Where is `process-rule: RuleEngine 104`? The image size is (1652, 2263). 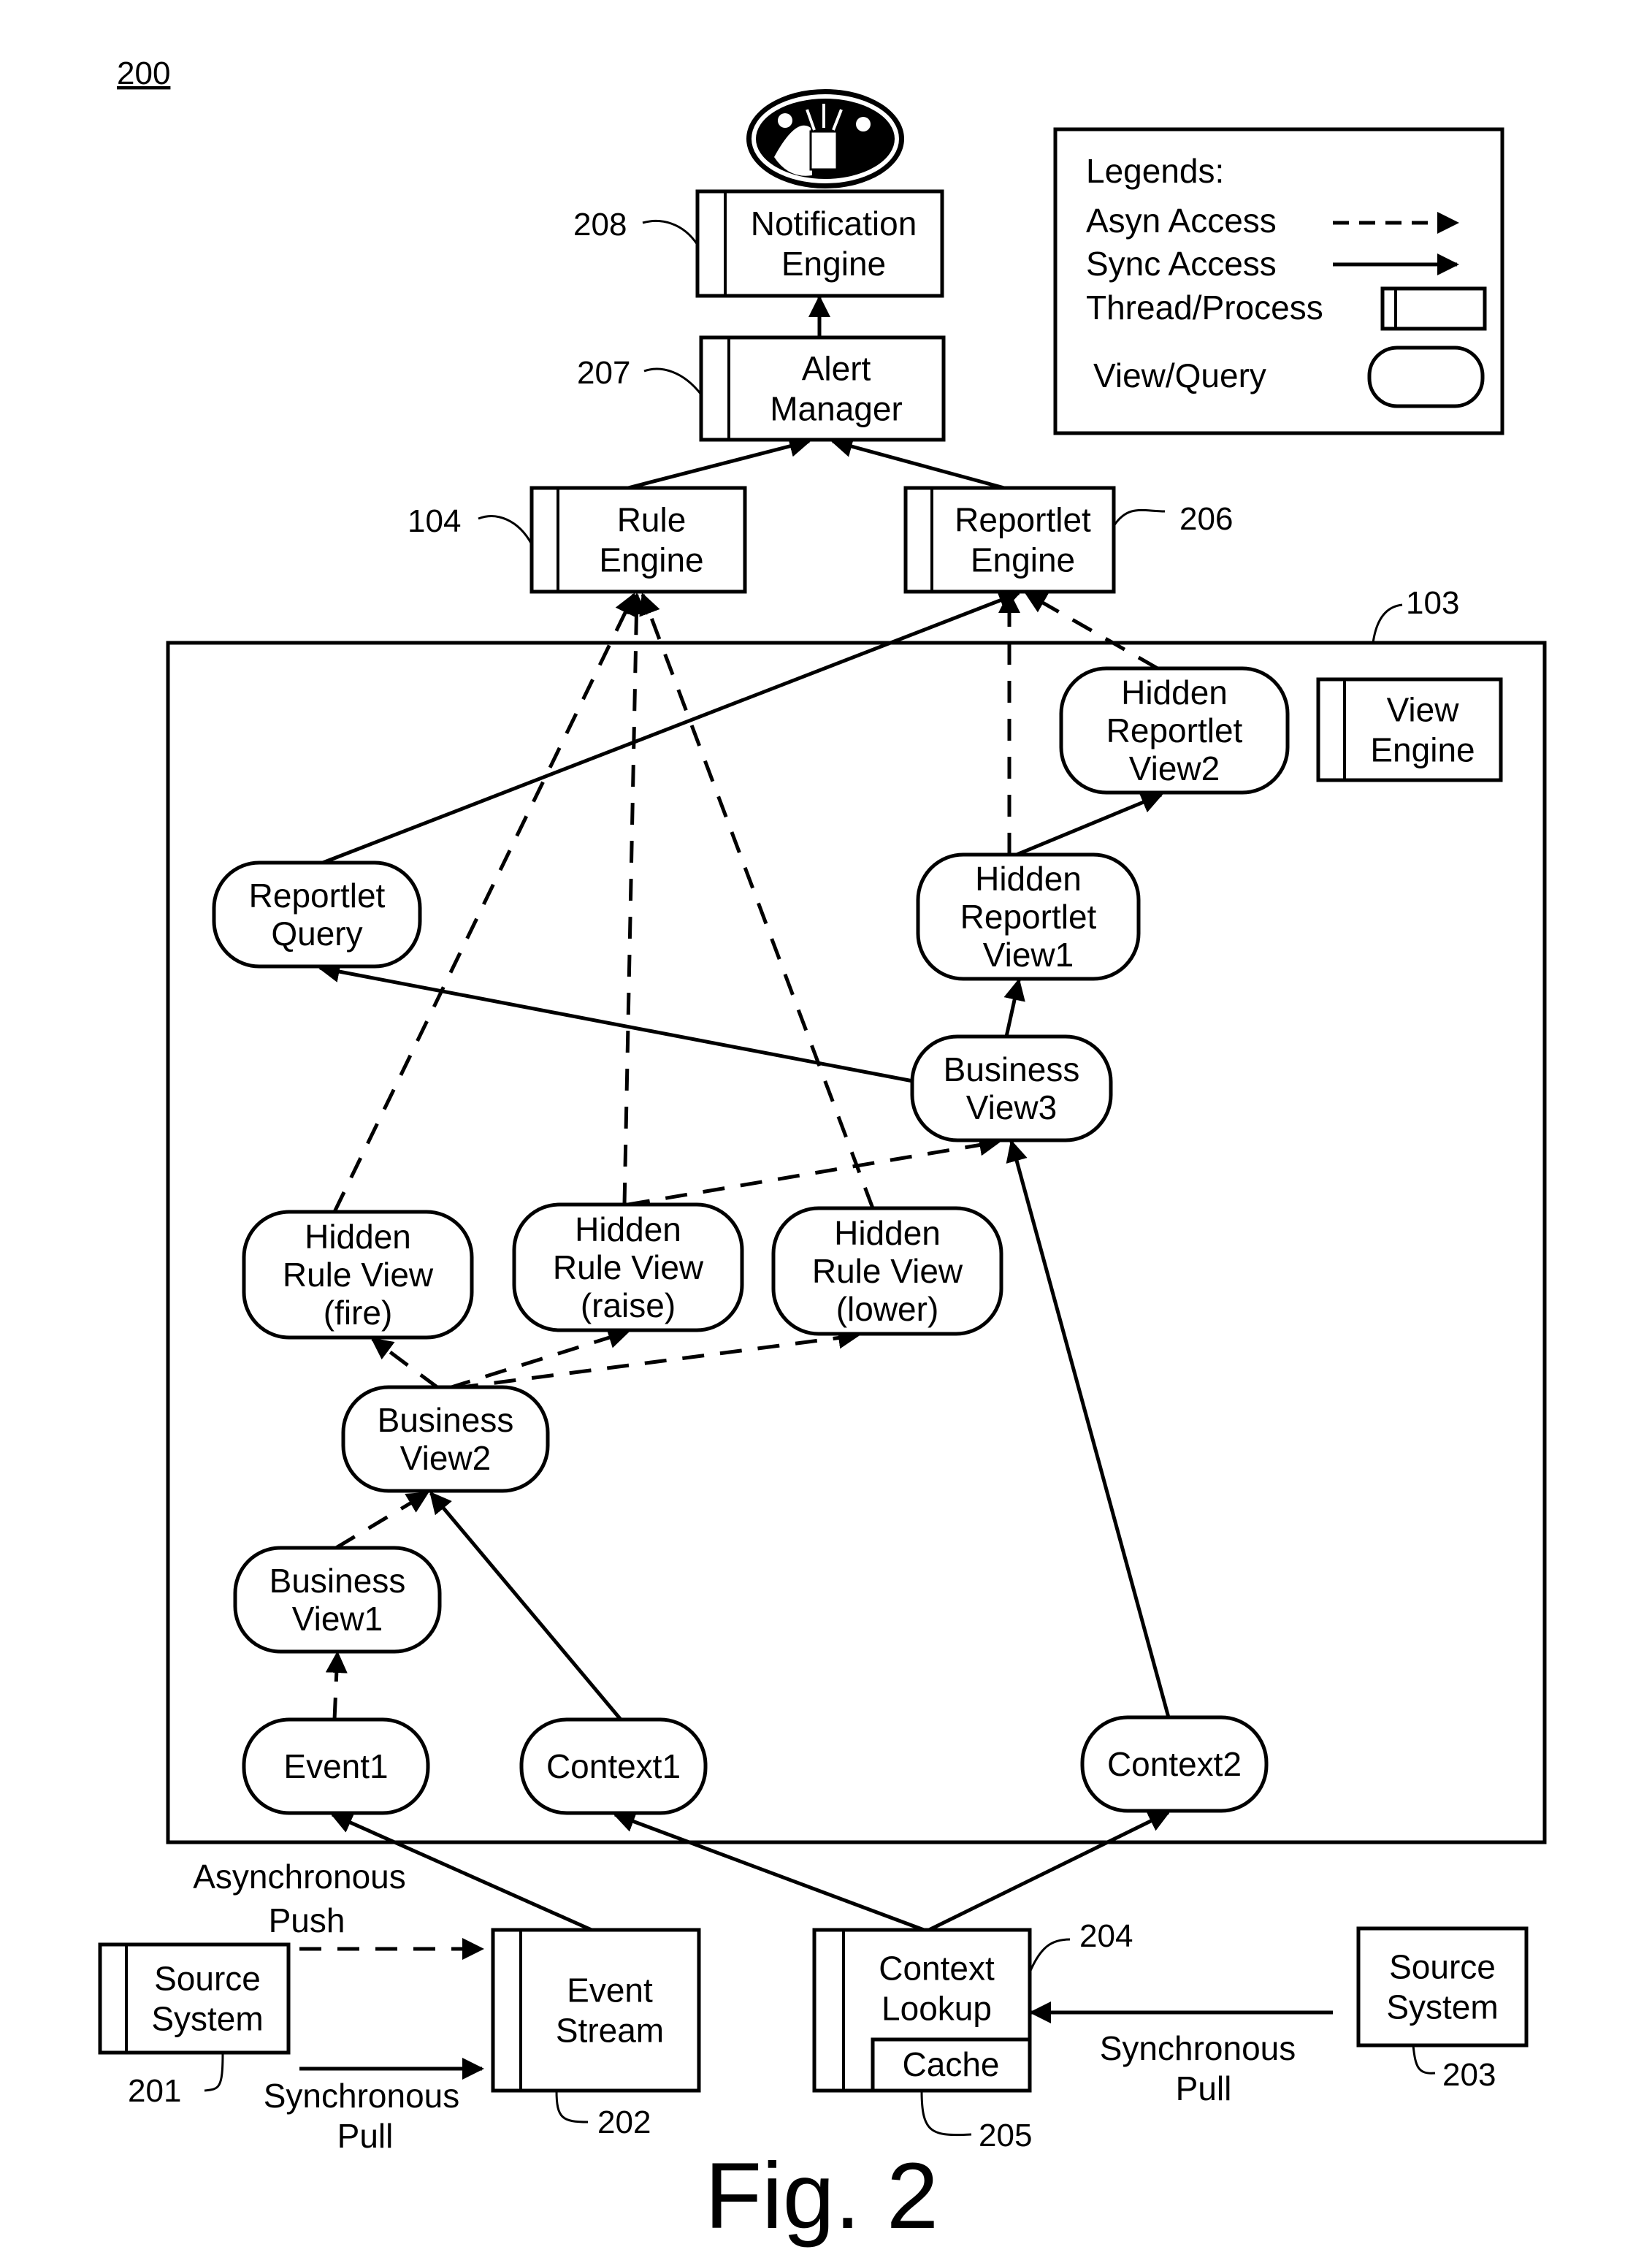
process-rule: RuleEngine 104 is located at coordinates (577, 540).